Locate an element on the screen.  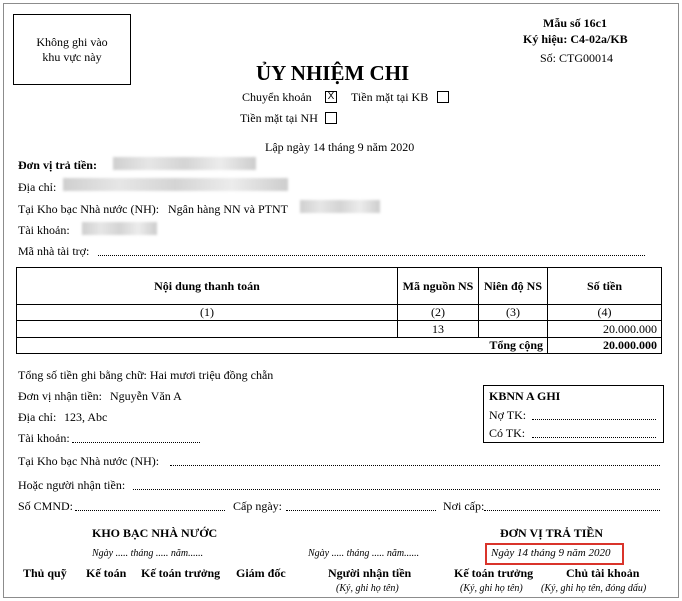
total-amount: 20.000.000 is located at coordinates (604, 345).